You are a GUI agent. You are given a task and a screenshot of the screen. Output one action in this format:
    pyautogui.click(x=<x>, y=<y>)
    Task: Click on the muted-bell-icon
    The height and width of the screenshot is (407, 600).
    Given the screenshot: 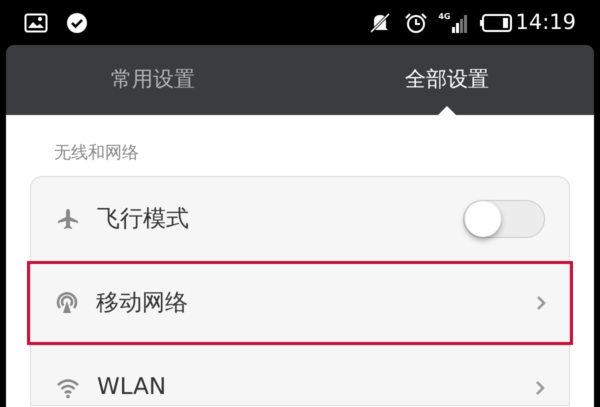 What is the action you would take?
    pyautogui.click(x=380, y=23)
    